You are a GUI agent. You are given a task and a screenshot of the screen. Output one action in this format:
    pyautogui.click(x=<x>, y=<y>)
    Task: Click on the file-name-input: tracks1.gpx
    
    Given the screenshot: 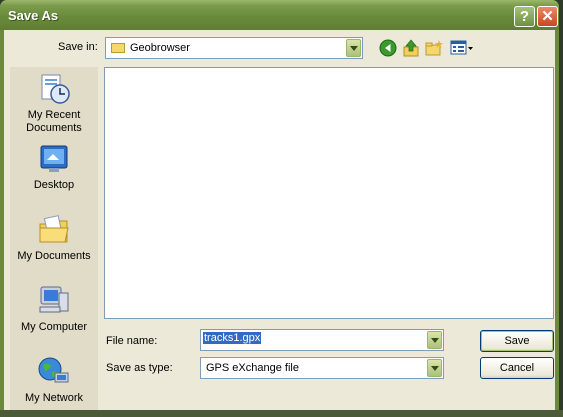 What is the action you would take?
    pyautogui.click(x=313, y=340)
    